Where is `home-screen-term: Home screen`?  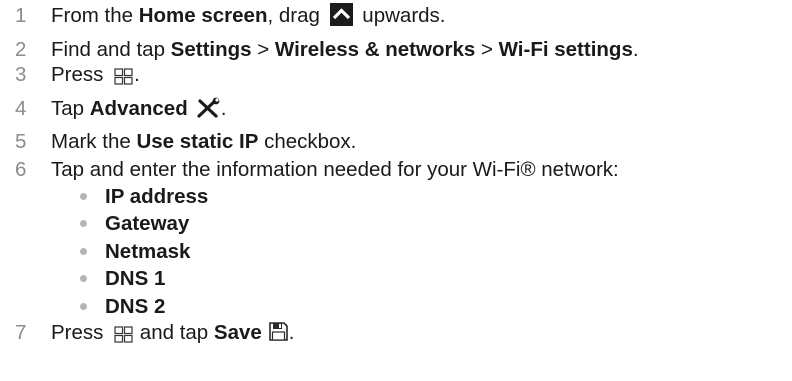
home-screen-term: Home screen is located at coordinates (203, 15).